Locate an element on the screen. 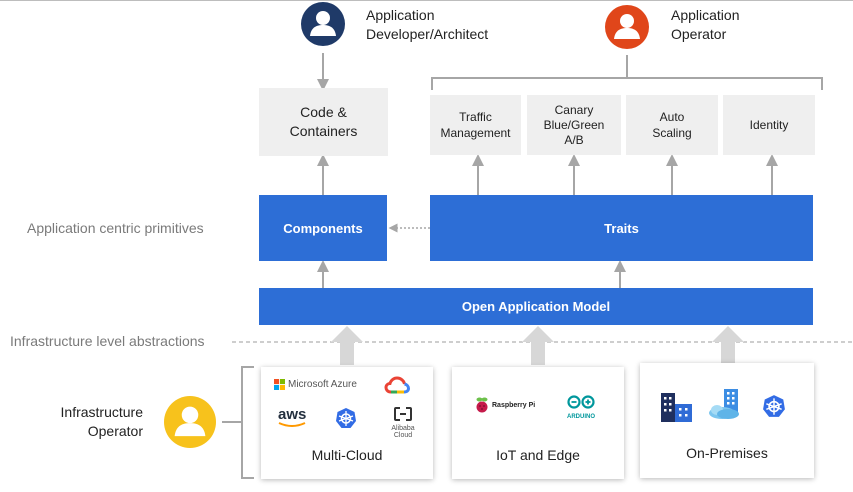  alibaba-text: Alibaba Cloud is located at coordinates (403, 432).